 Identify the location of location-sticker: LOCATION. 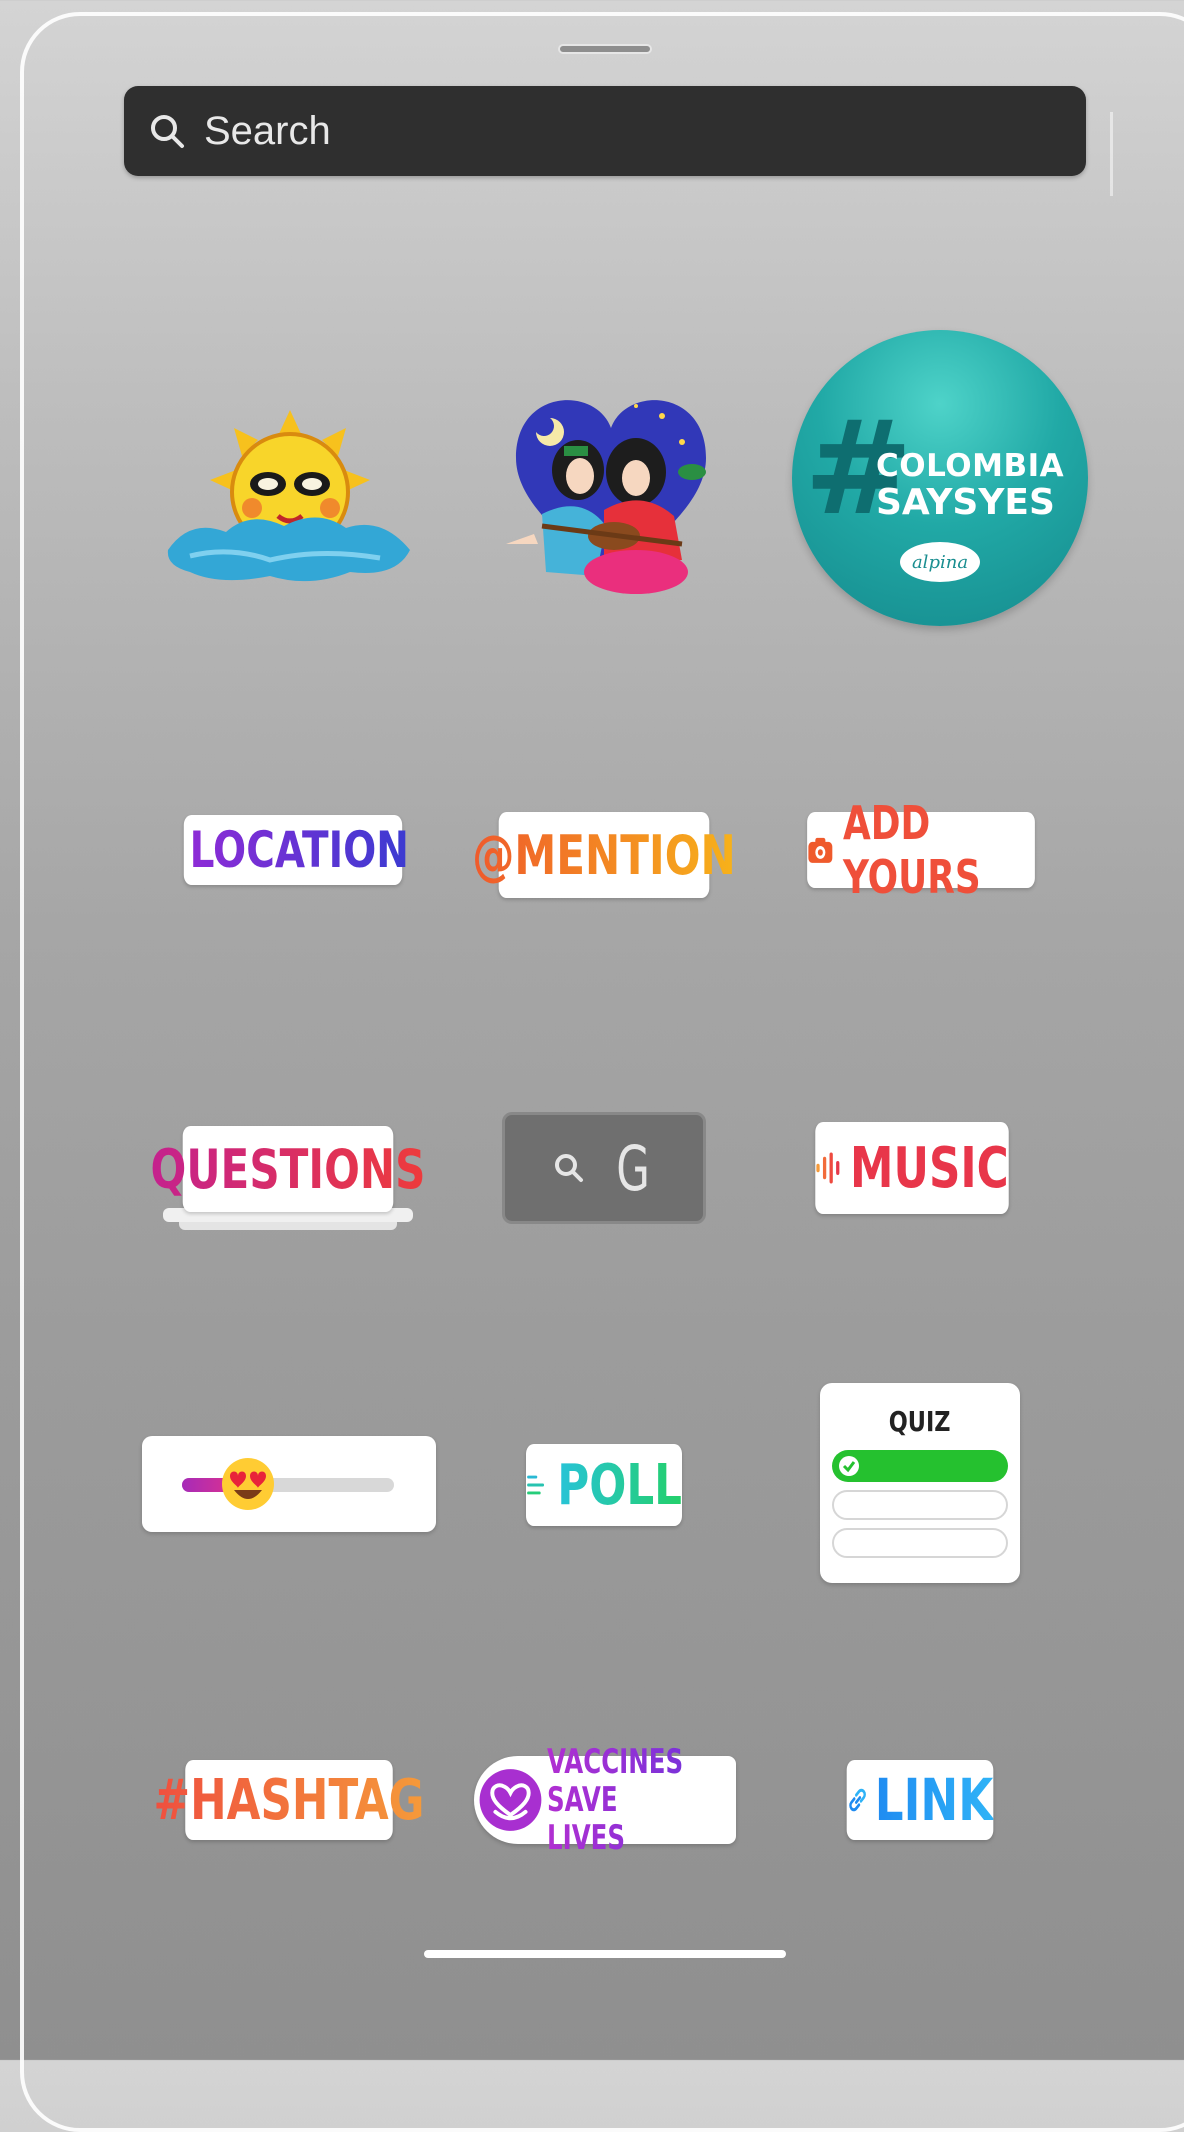
(296, 850).